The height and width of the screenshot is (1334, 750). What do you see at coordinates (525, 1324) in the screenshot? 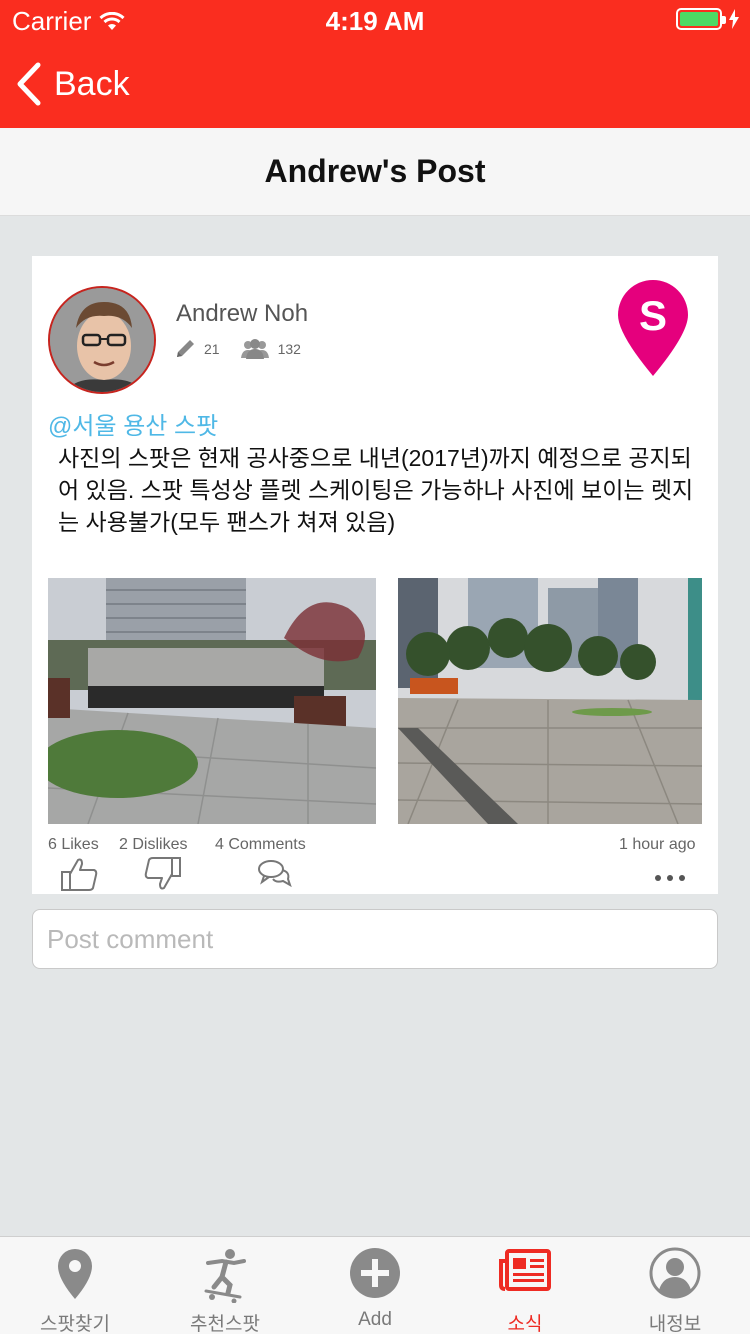
I see `tab-label: 소식` at bounding box center [525, 1324].